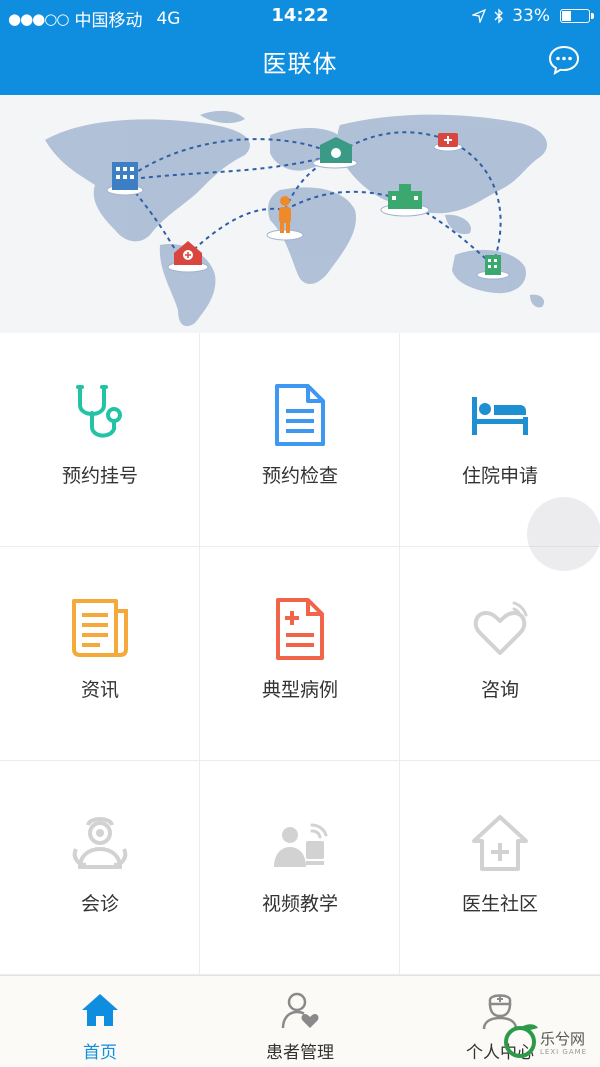 The image size is (600, 1067). Describe the element at coordinates (564, 60) in the screenshot. I see `chat-bubble-icon` at that location.